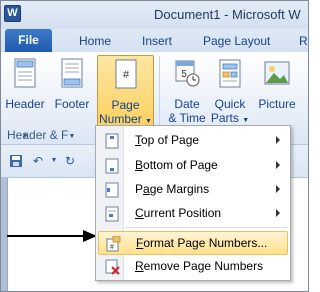 This screenshot has height=292, width=320. What do you see at coordinates (187, 118) in the screenshot?
I see `date-time-label-line2: & Time` at bounding box center [187, 118].